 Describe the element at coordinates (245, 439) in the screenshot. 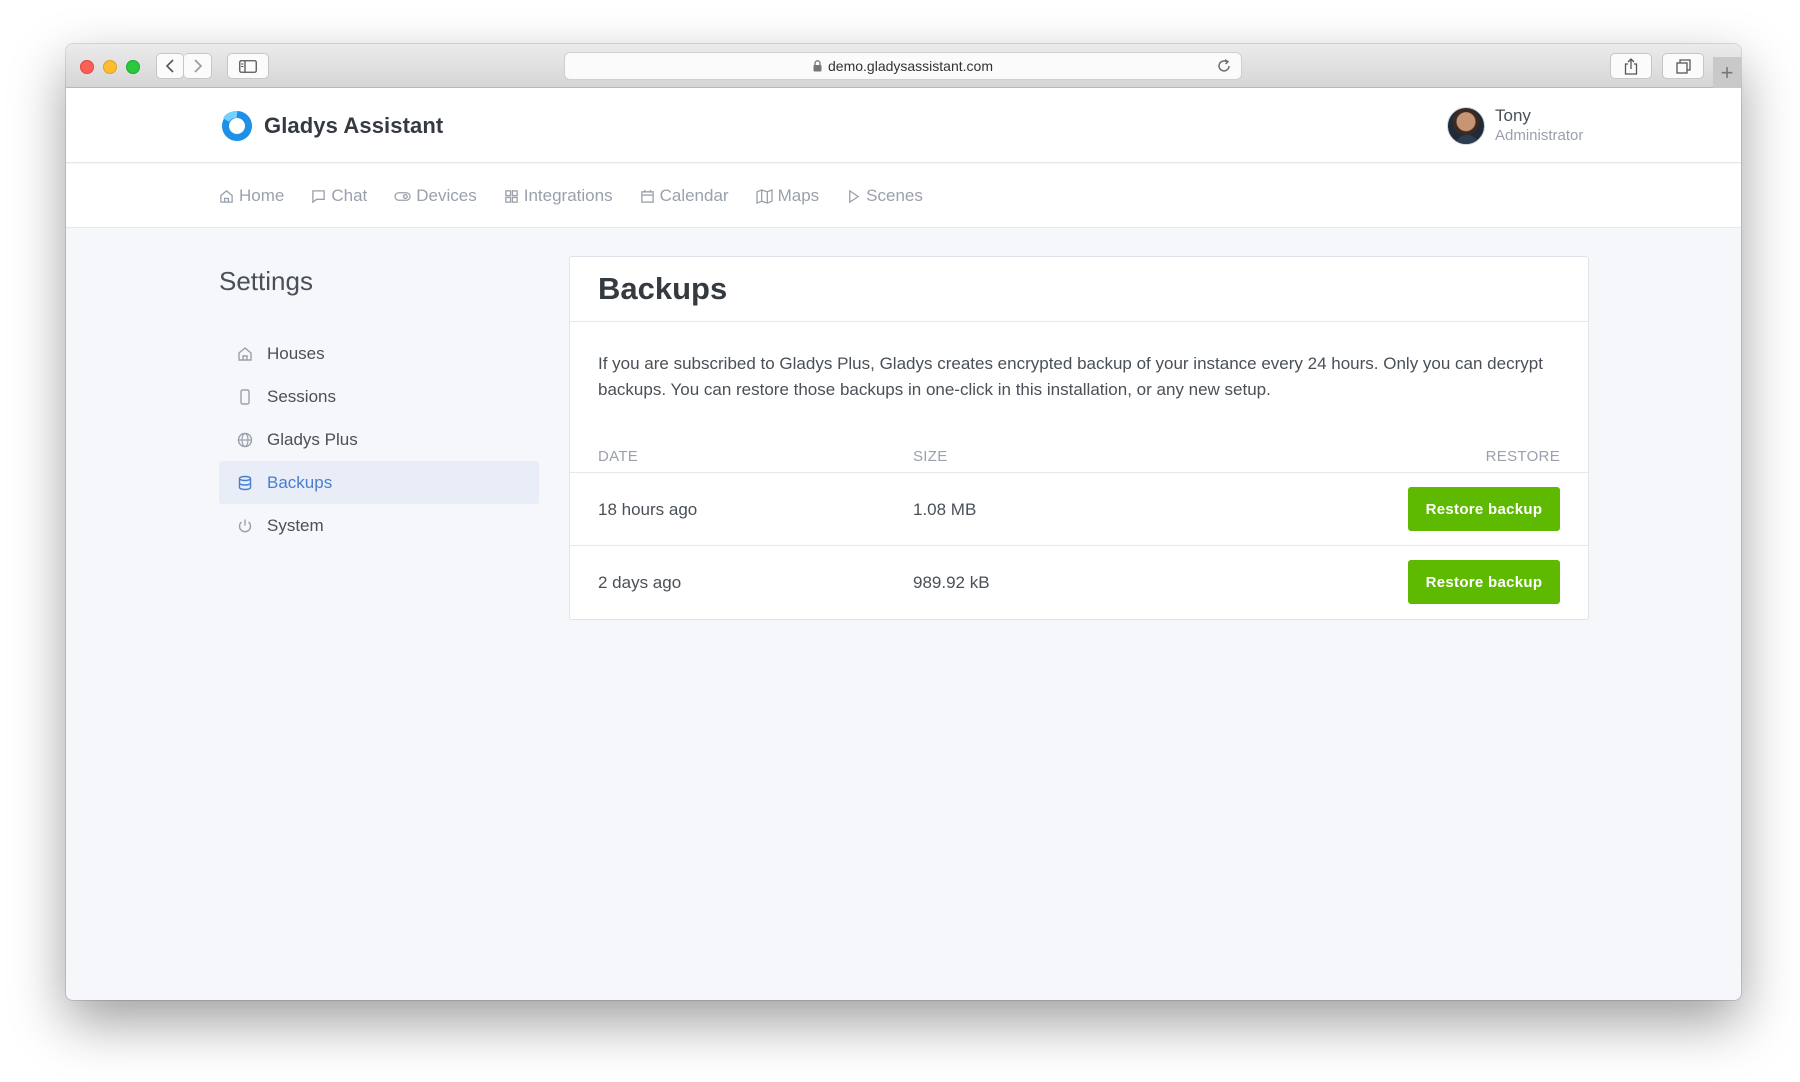

I see `globe-icon` at that location.